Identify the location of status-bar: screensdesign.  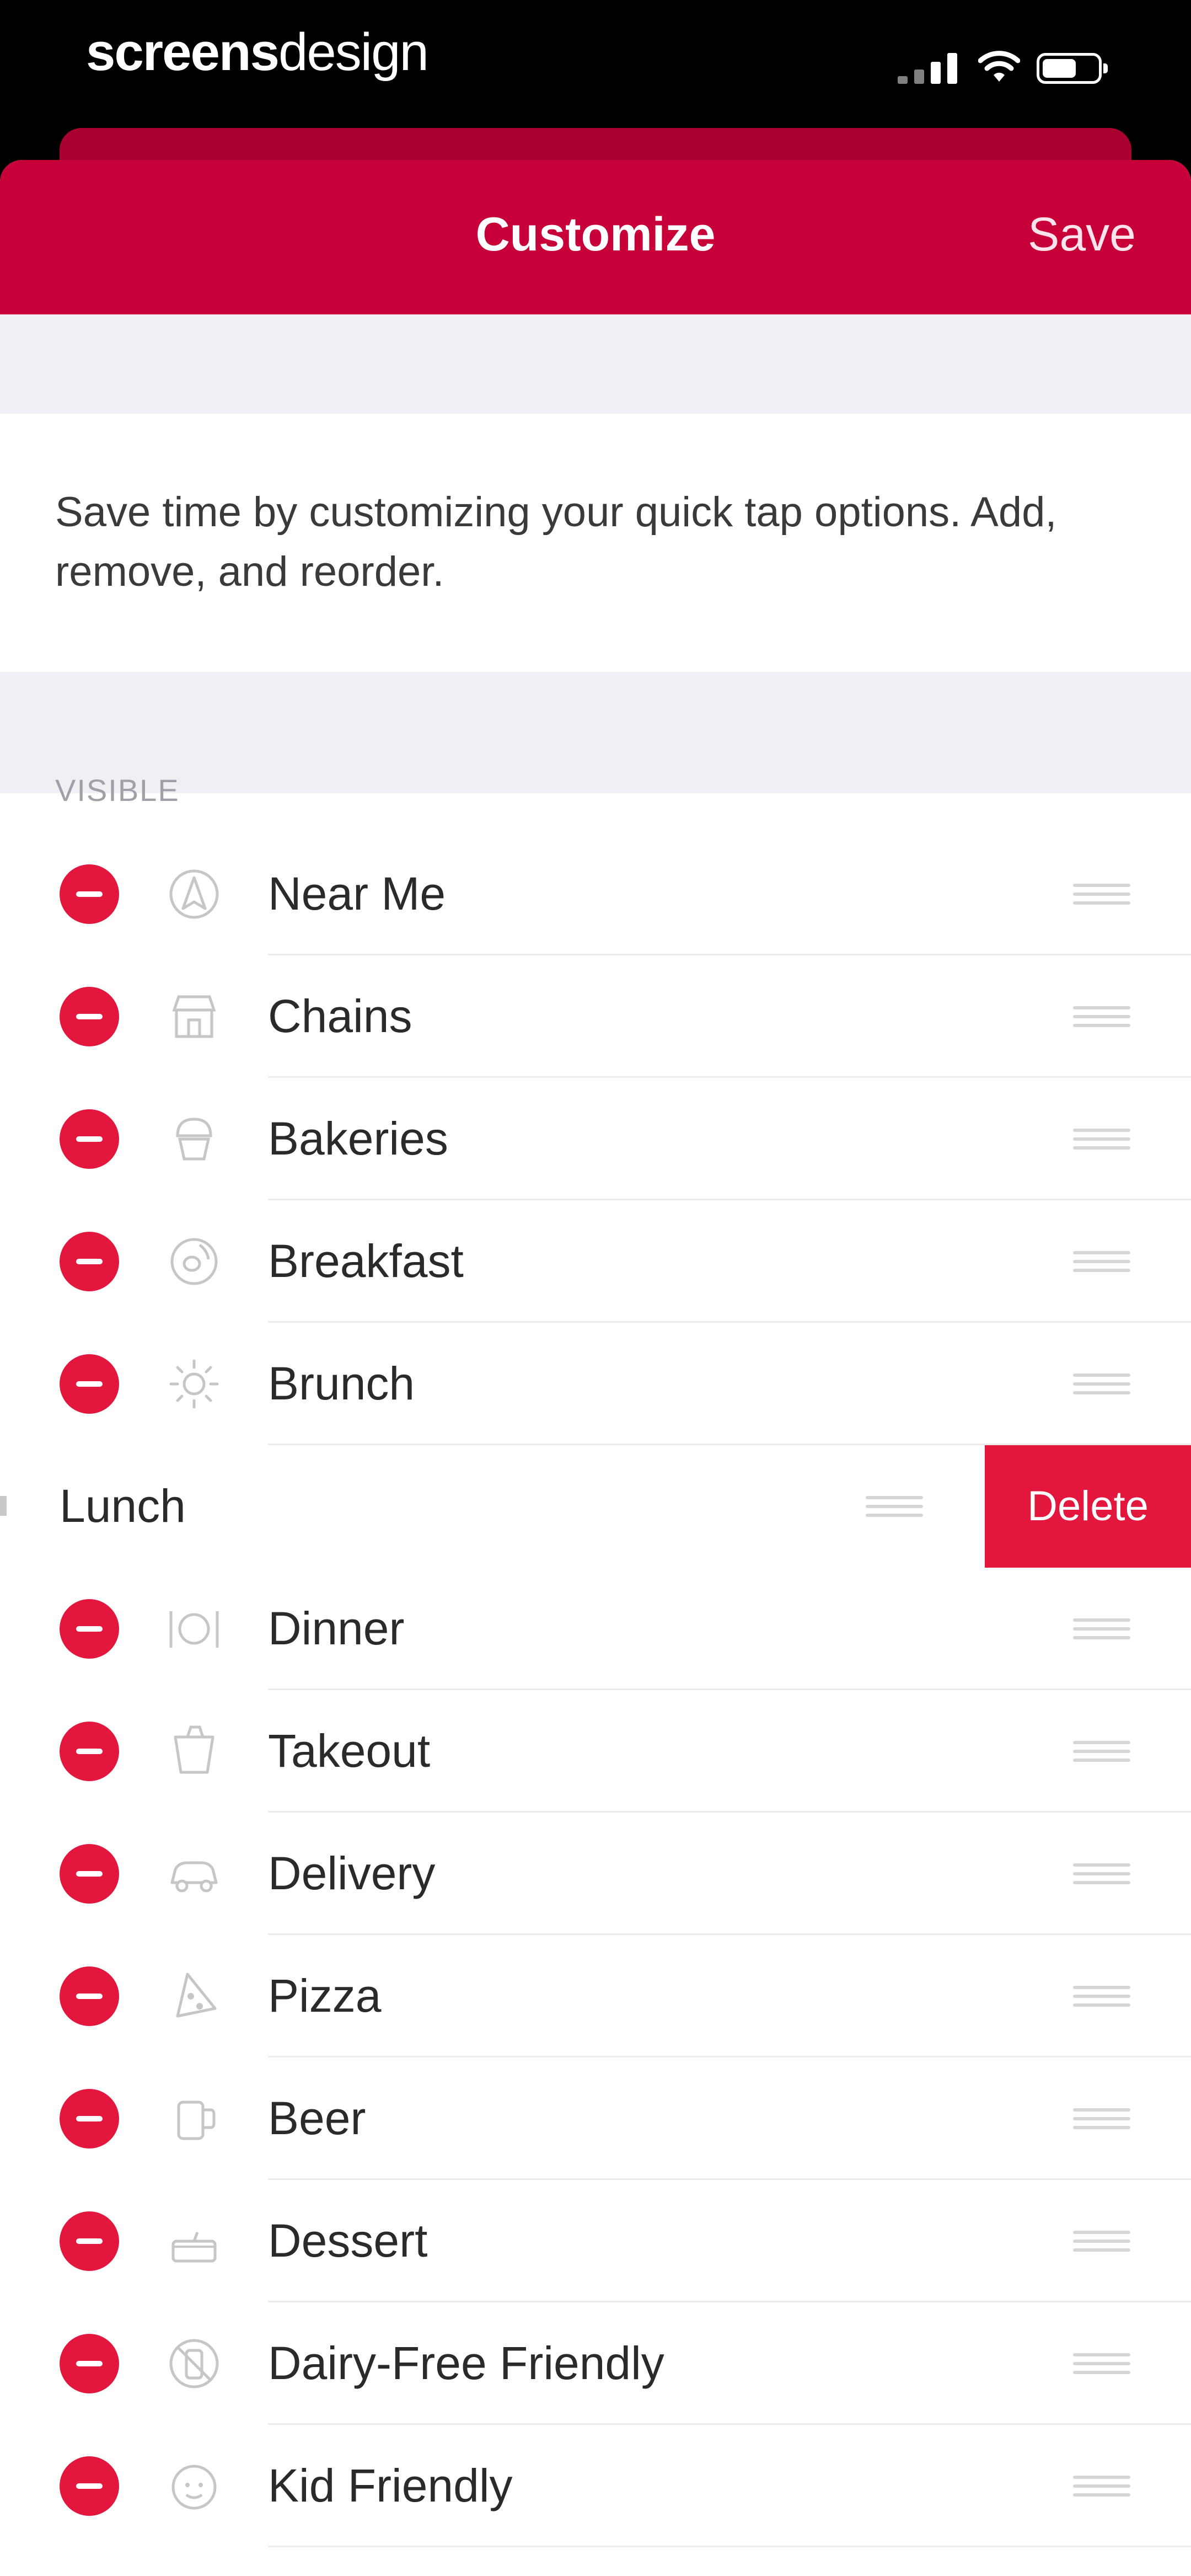
(595, 64).